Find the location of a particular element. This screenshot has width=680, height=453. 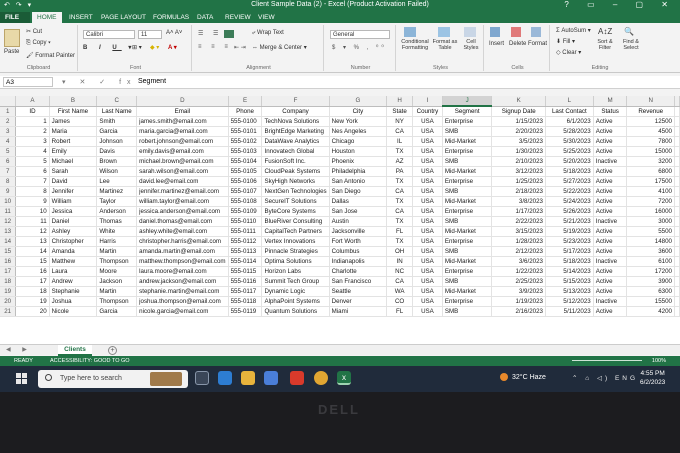

chrome-icon is located at coordinates (321, 378).